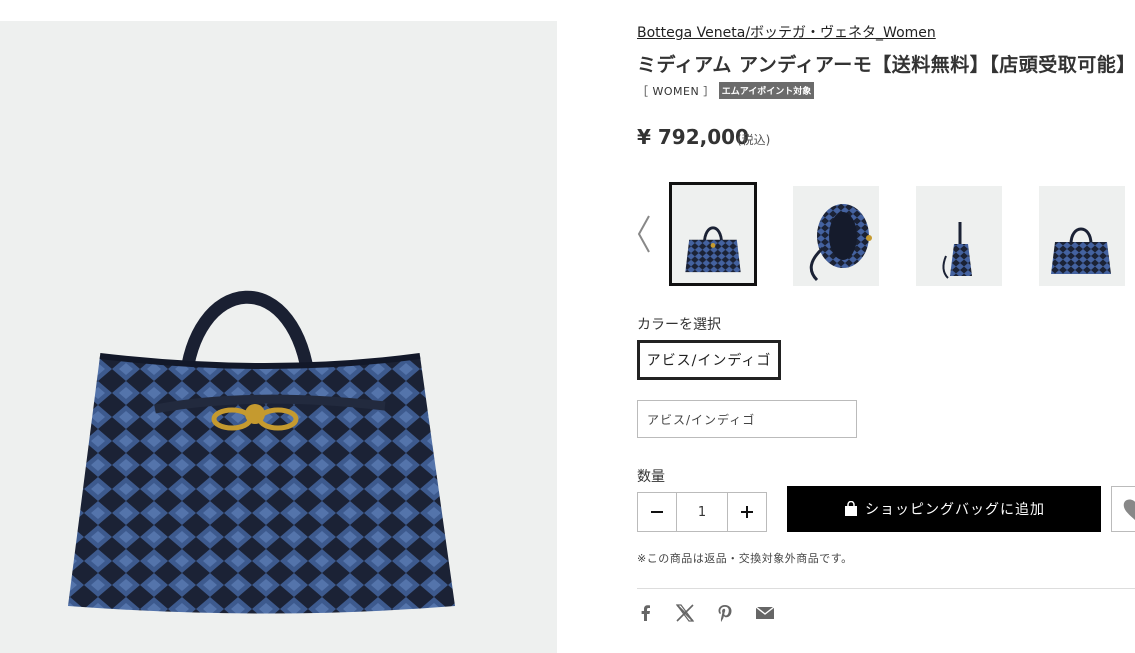 The height and width of the screenshot is (653, 1135). Describe the element at coordinates (957, 250) in the screenshot. I see `thumb-bag-side` at that location.